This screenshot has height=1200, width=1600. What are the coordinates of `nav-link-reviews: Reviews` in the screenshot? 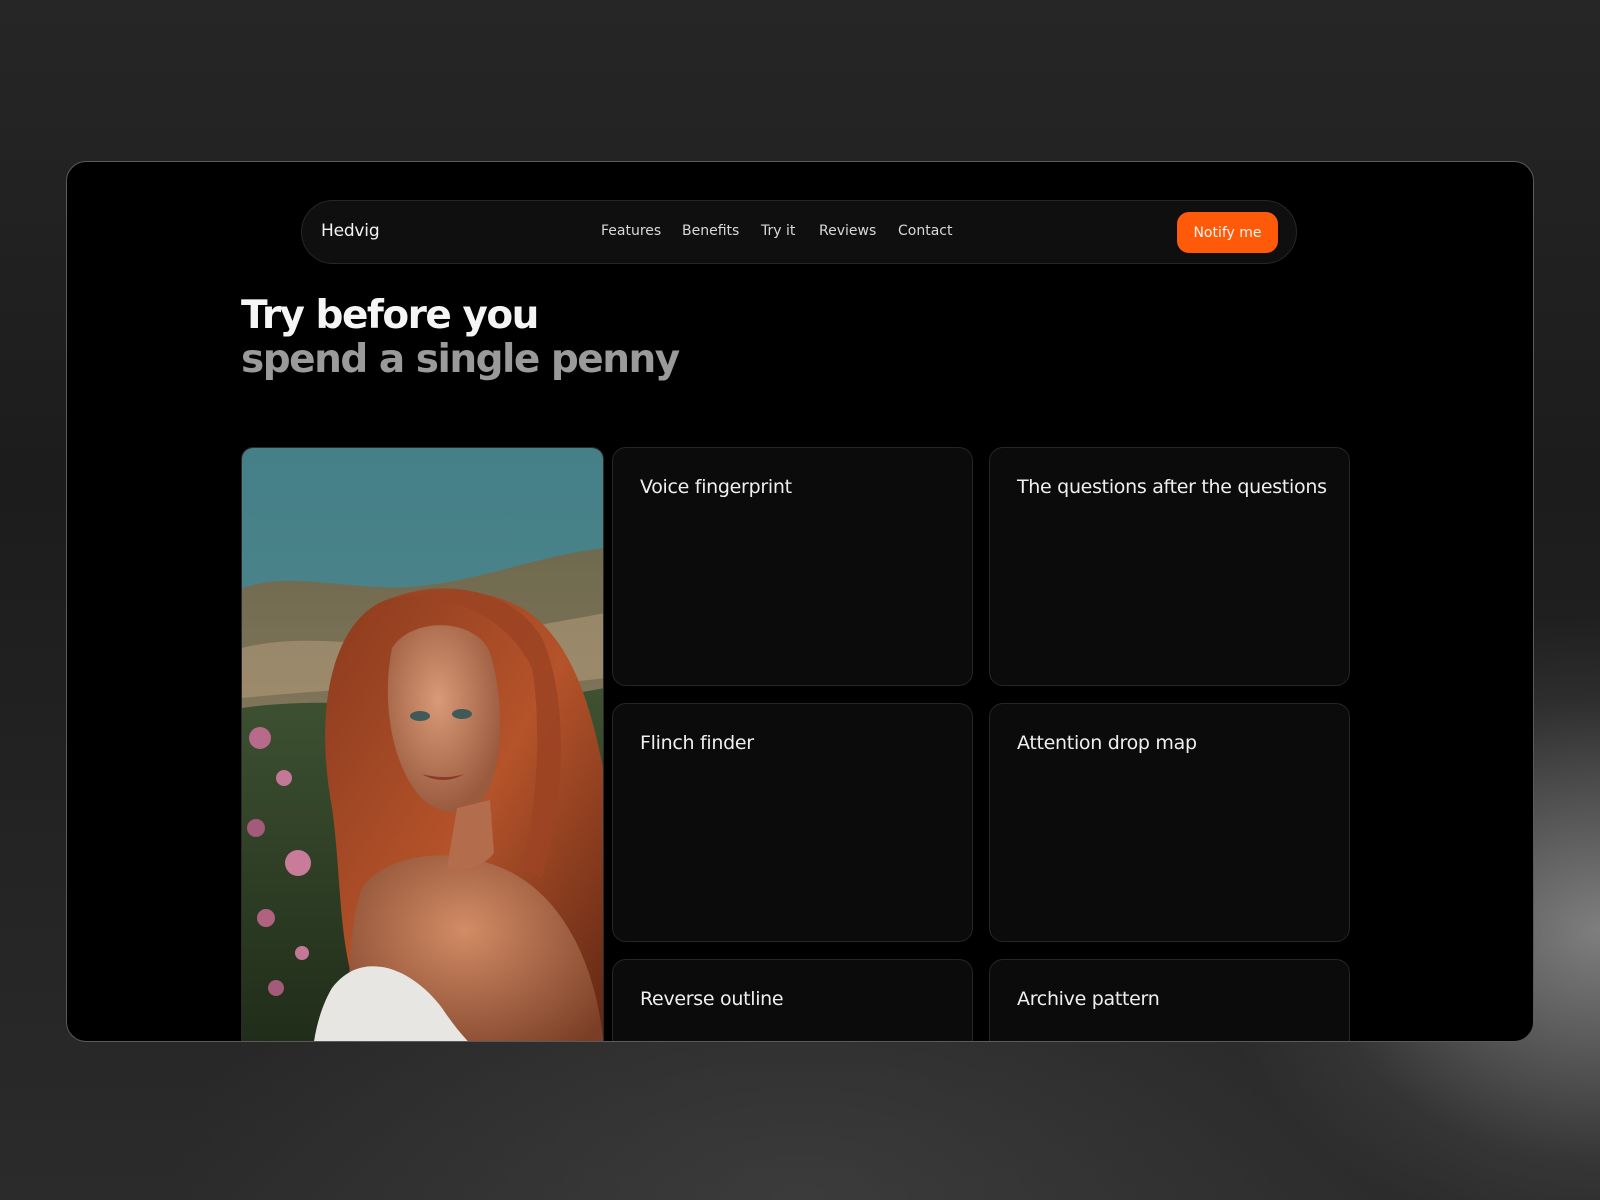 It's located at (847, 231).